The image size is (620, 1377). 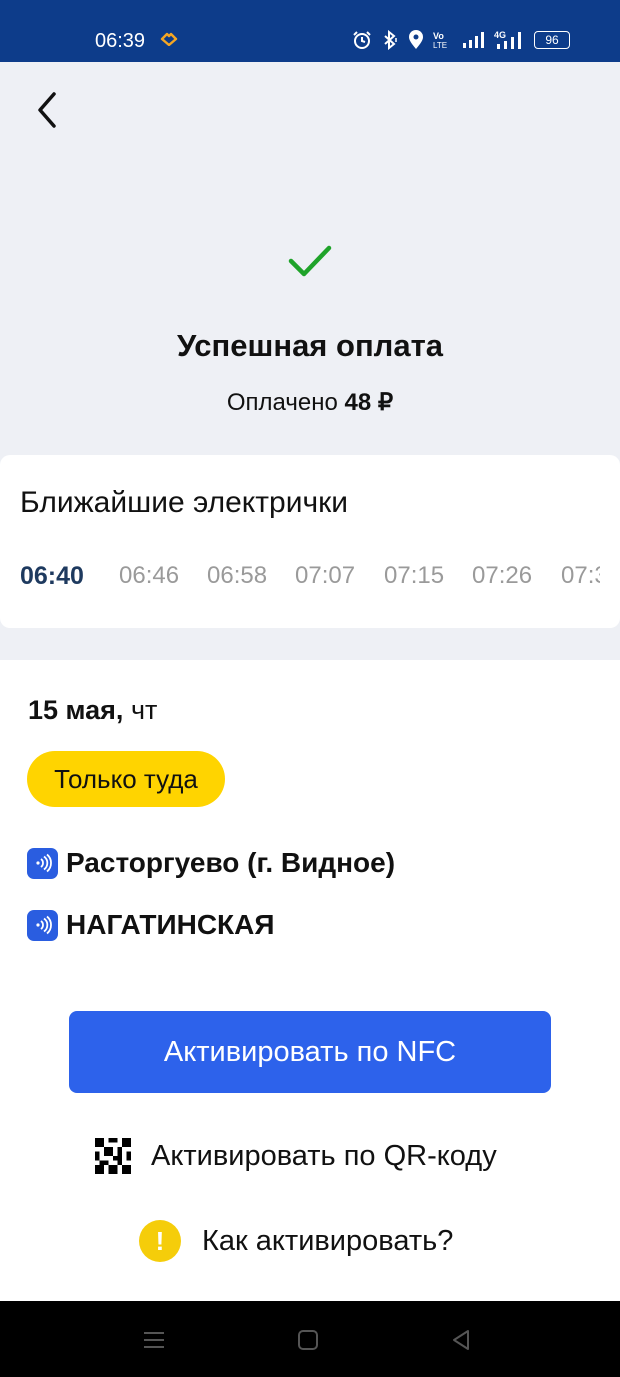 I want to click on back-button, so click(x=50, y=110).